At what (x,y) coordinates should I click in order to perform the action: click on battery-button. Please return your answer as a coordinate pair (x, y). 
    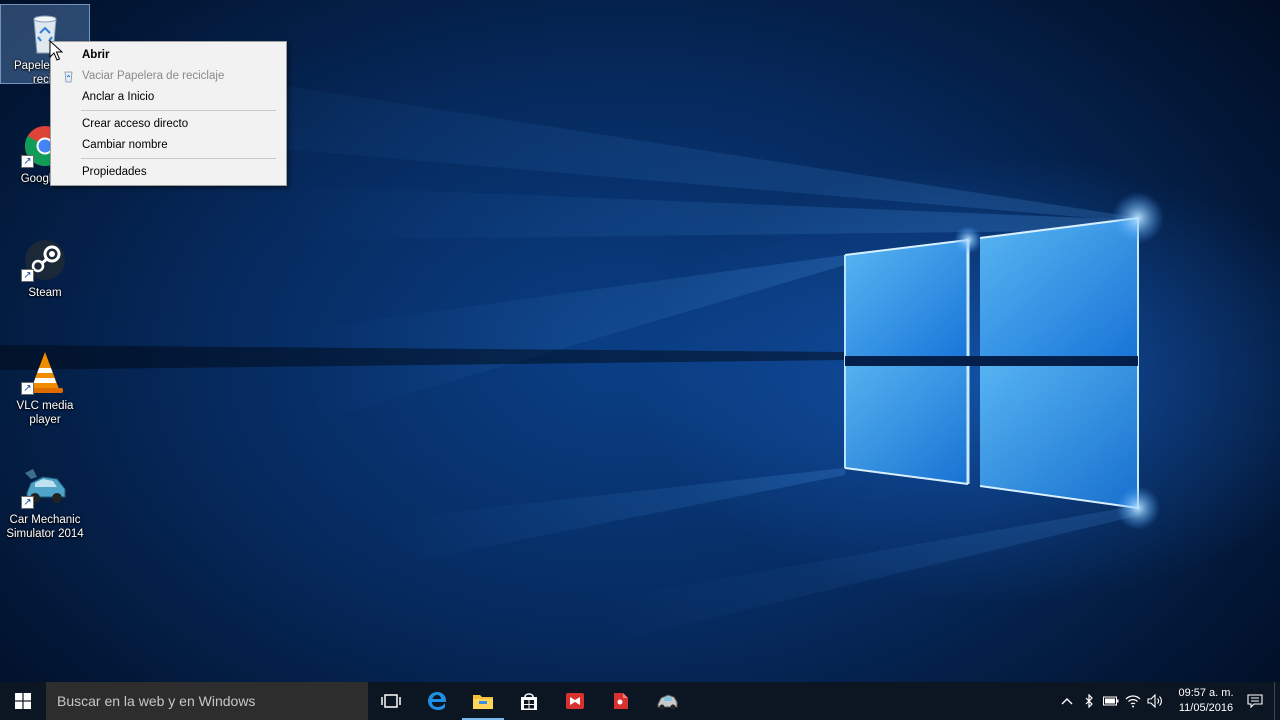
    Looking at the image, I should click on (1111, 701).